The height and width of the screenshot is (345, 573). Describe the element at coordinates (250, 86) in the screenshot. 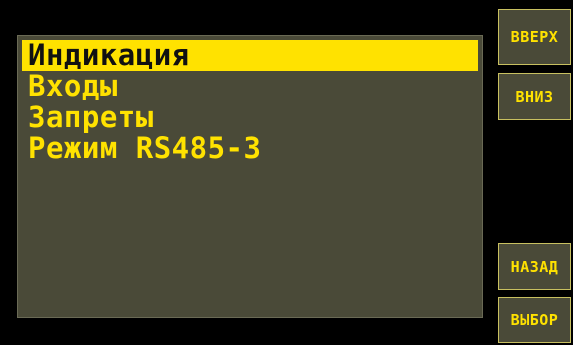

I see `menu-item-inputs: Входы` at that location.